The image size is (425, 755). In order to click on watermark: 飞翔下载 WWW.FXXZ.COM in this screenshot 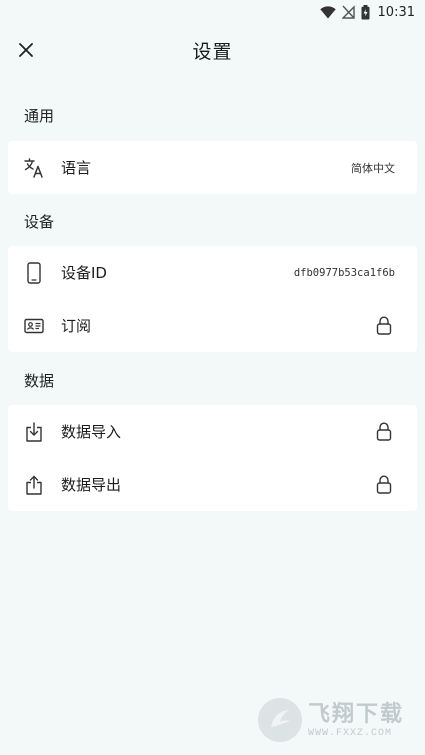, I will do `click(338, 720)`.